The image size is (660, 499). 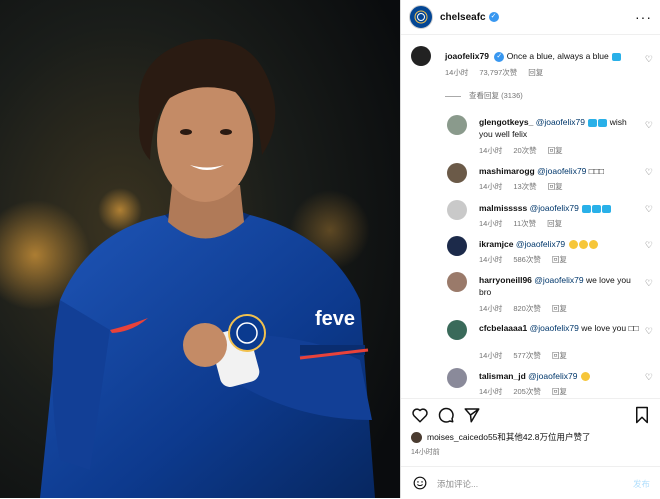 What do you see at coordinates (596, 171) in the screenshot?
I see `comment-text: □□□` at bounding box center [596, 171].